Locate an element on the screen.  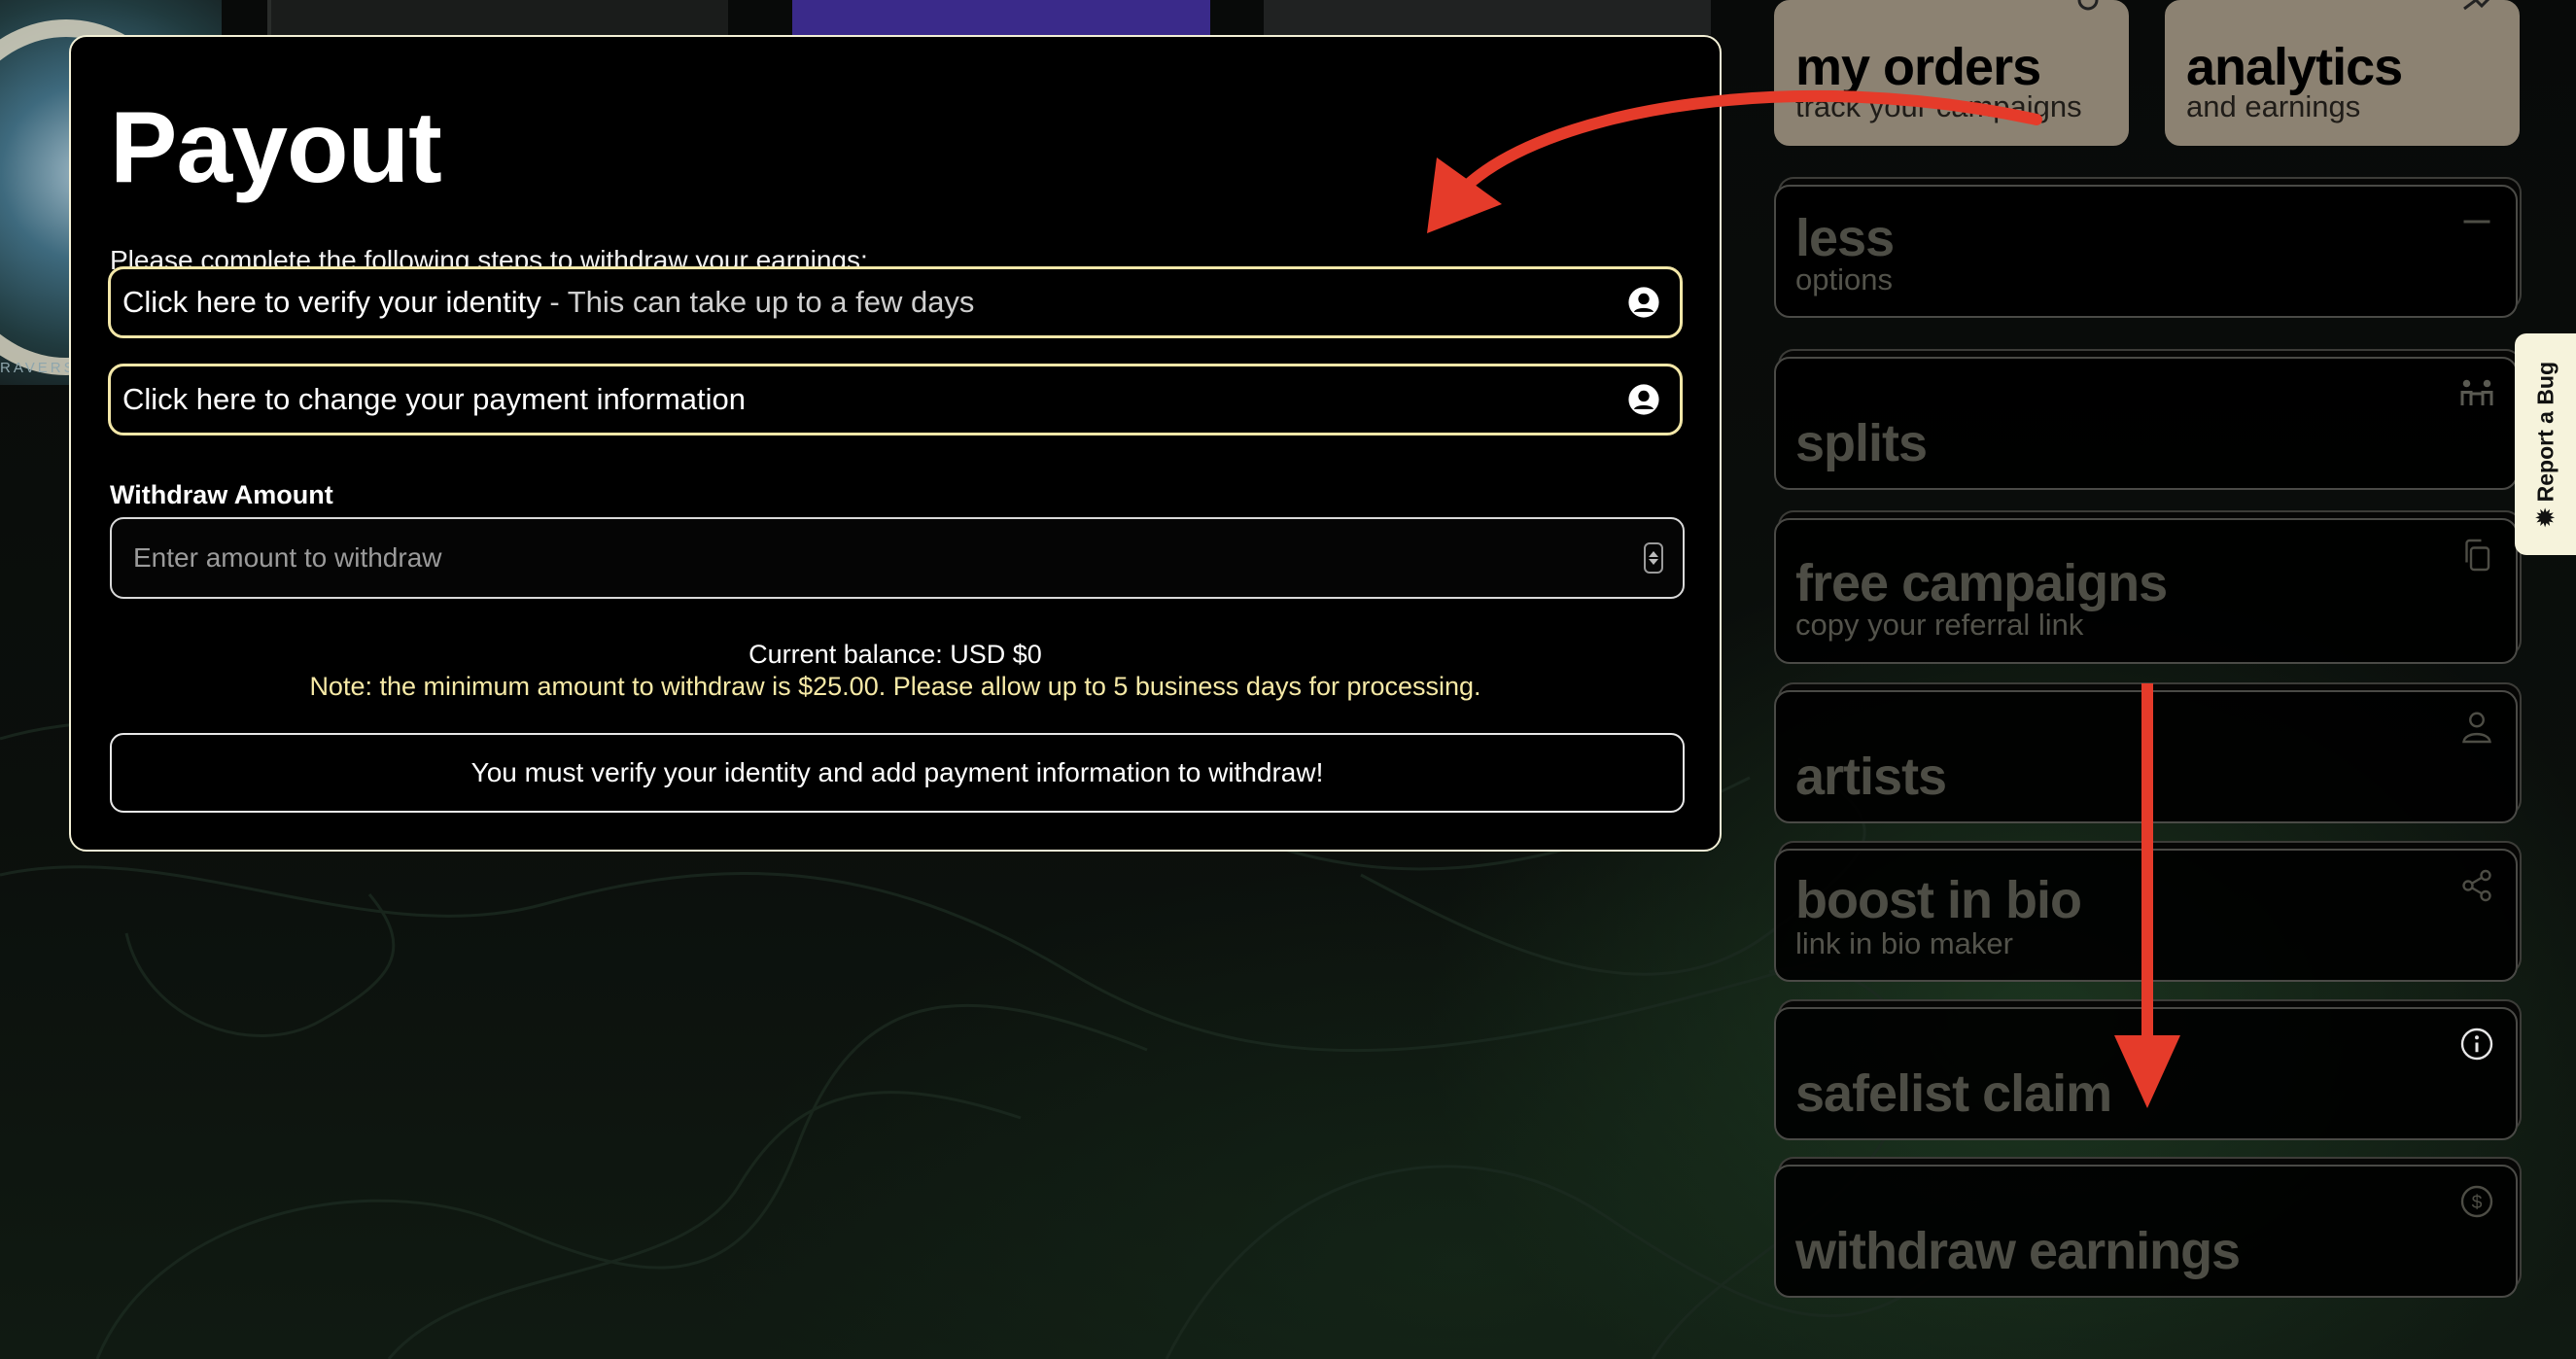
menu-card-withdraw-earnings: withdraw earnings $ is located at coordinates (2146, 1231).